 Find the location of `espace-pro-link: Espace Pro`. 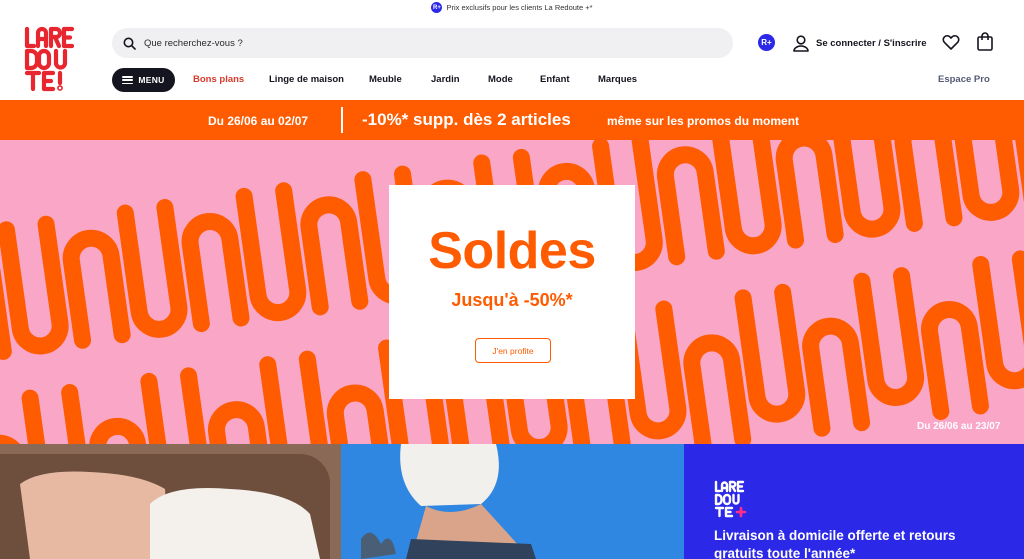

espace-pro-link: Espace Pro is located at coordinates (964, 79).